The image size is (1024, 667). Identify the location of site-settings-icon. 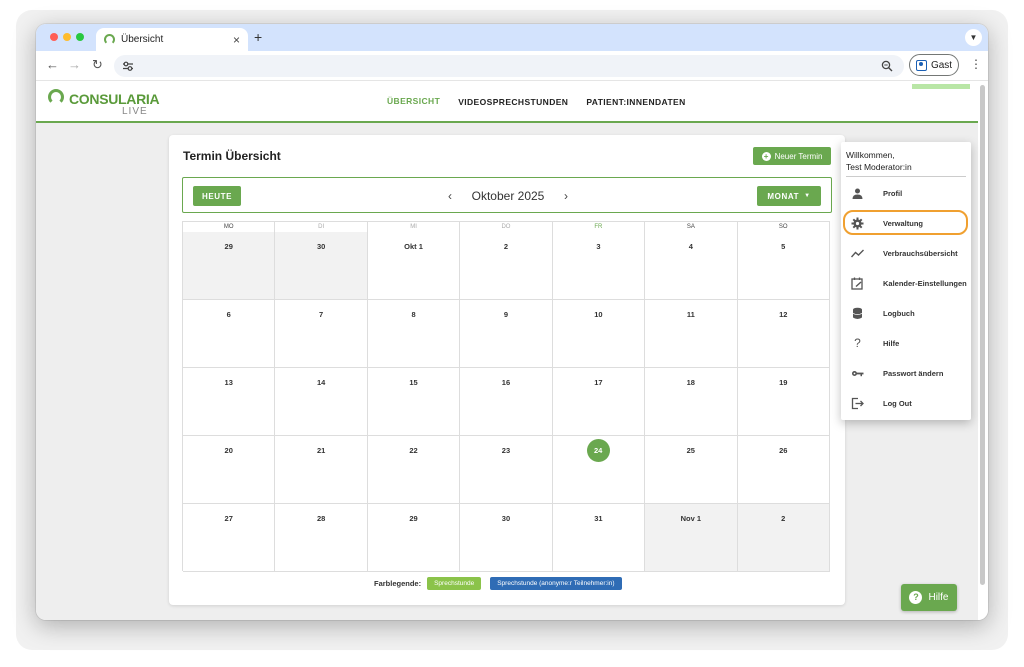
(128, 66).